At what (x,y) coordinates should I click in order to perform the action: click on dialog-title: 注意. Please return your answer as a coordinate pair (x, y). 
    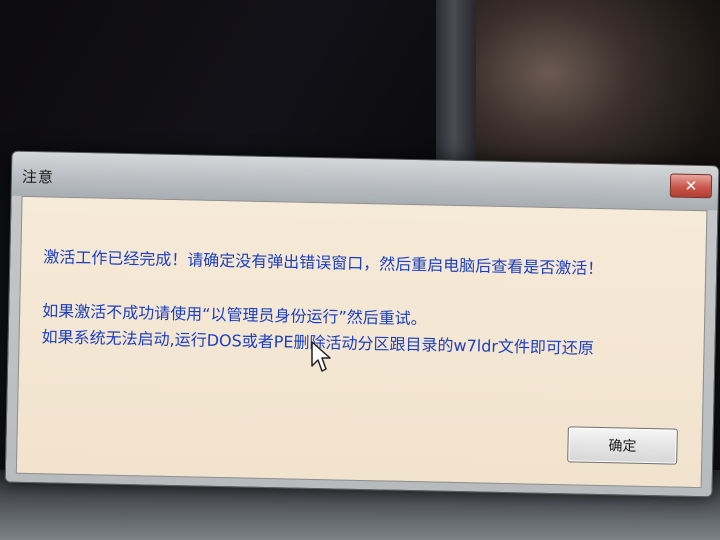
    Looking at the image, I should click on (38, 177).